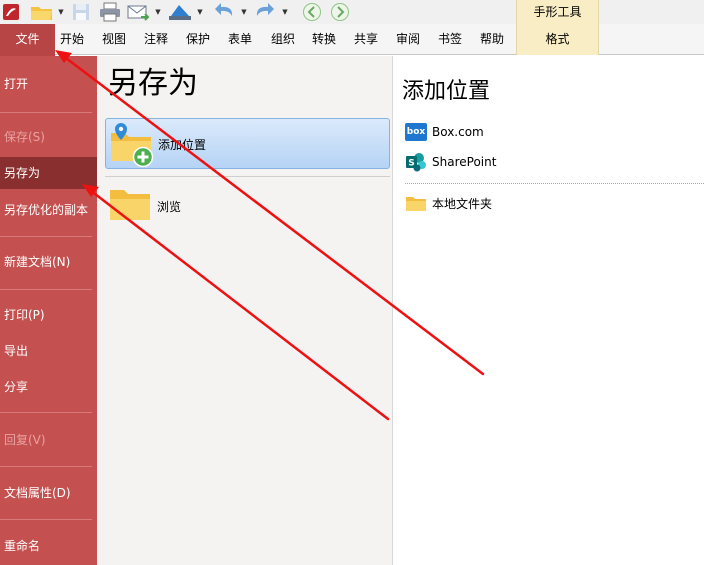 This screenshot has width=704, height=565. What do you see at coordinates (464, 162) in the screenshot?
I see `sharepoint-provider-label: SharePoint` at bounding box center [464, 162].